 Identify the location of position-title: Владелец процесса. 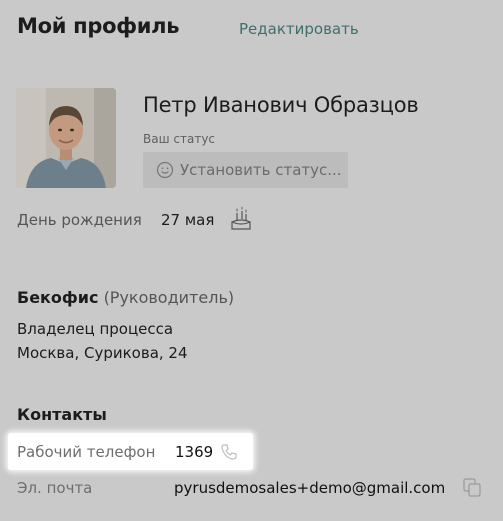
(95, 329).